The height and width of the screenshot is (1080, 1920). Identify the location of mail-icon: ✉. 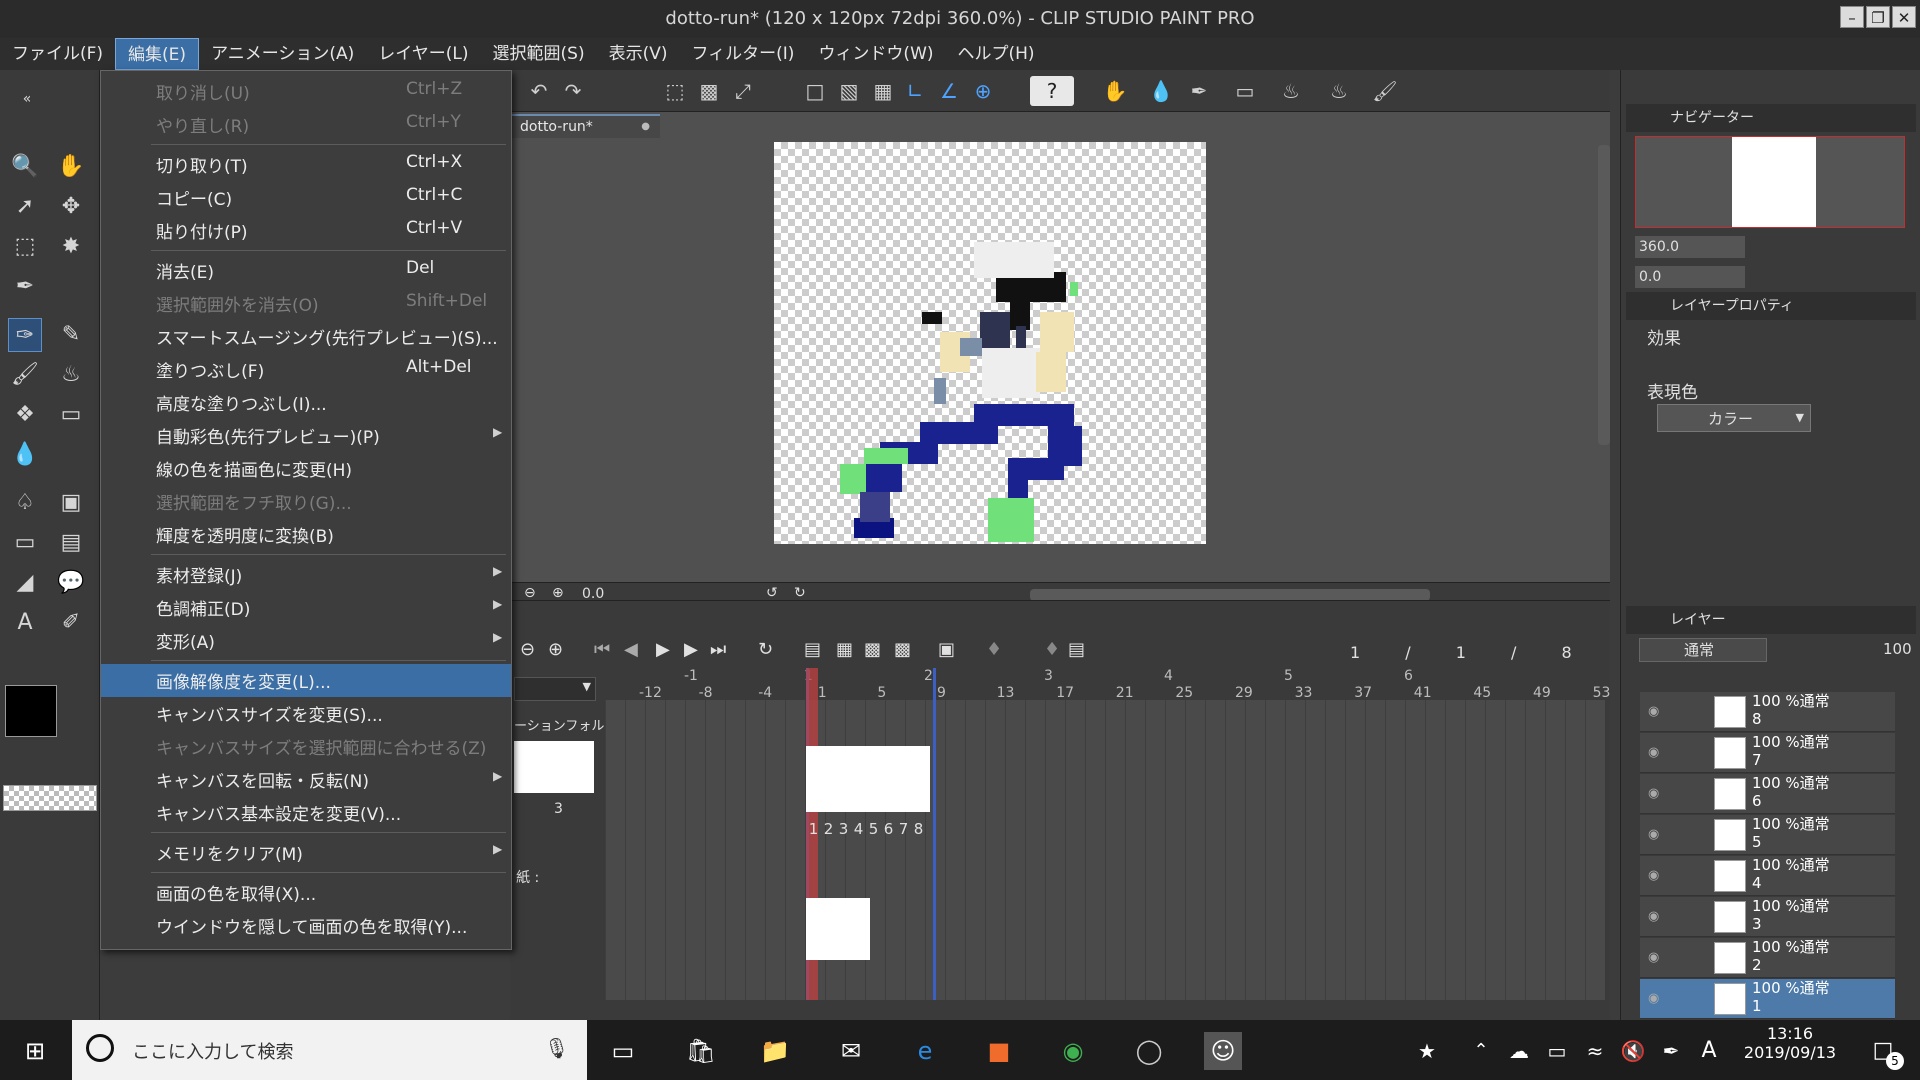
(851, 1051).